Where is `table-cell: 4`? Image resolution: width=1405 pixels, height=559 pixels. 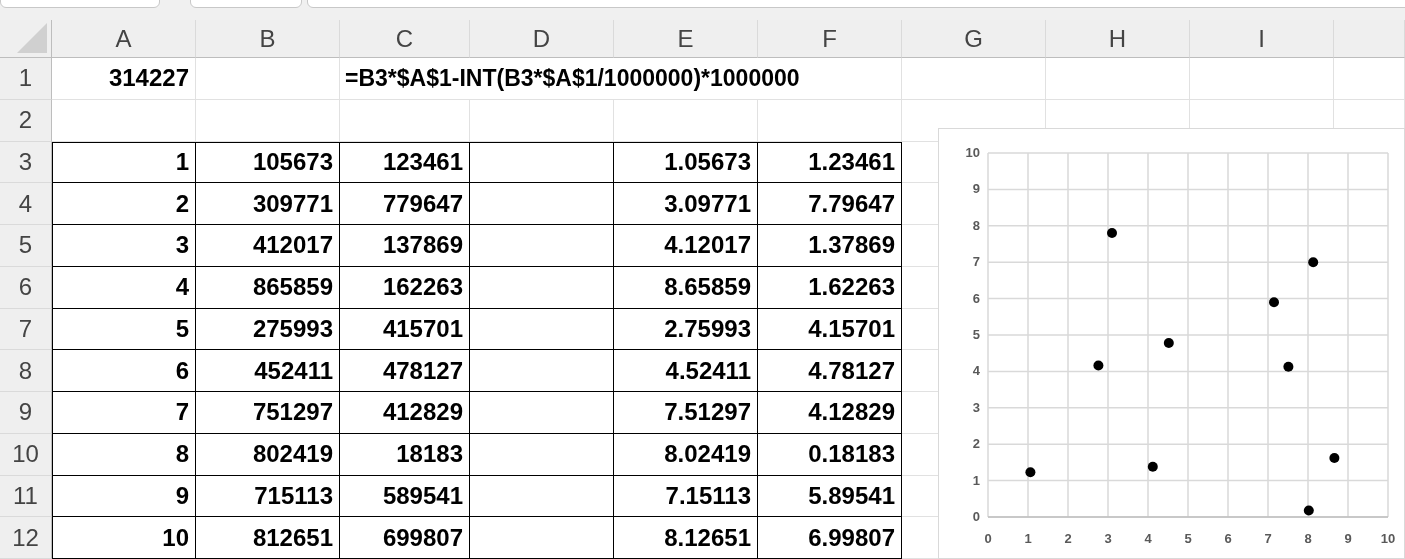
table-cell: 4 is located at coordinates (124, 287).